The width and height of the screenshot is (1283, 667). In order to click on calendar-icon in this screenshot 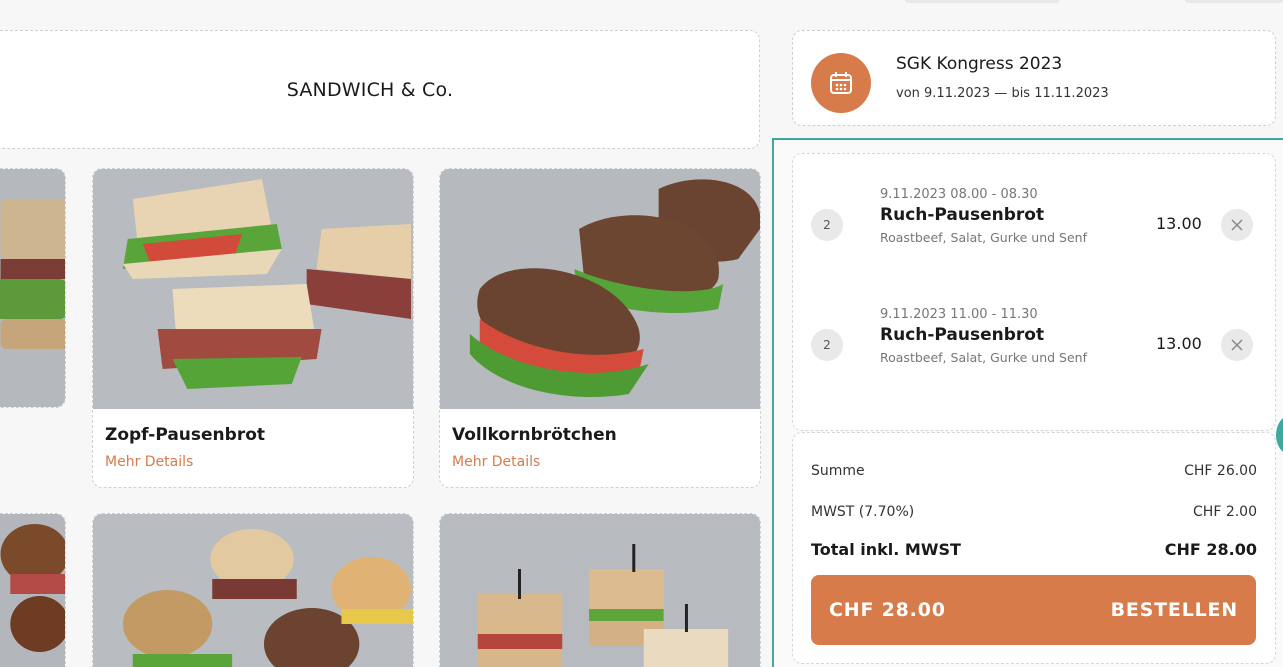, I will do `click(841, 83)`.